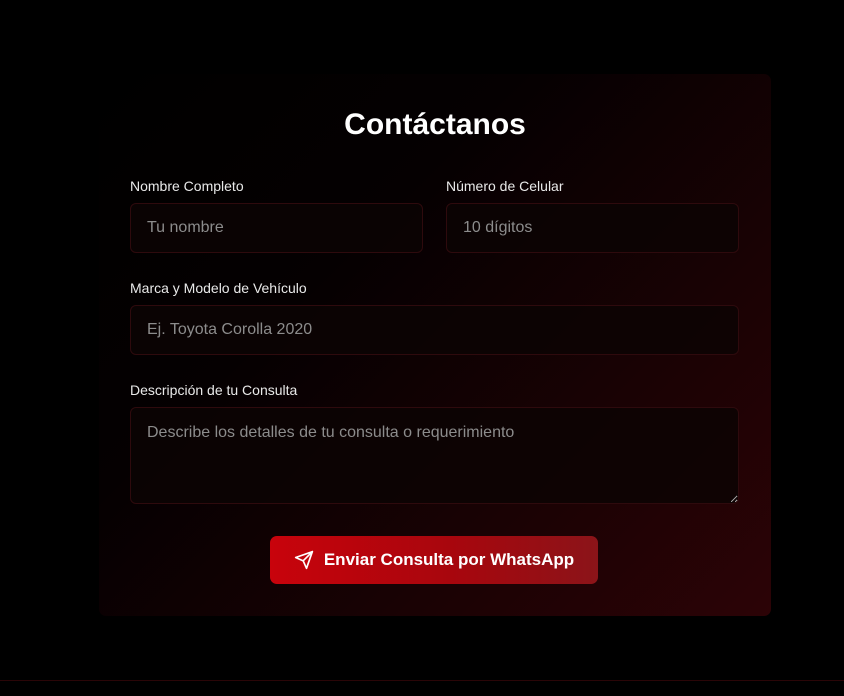 The image size is (844, 696). Describe the element at coordinates (434, 330) in the screenshot. I see `vehicle-input` at that location.